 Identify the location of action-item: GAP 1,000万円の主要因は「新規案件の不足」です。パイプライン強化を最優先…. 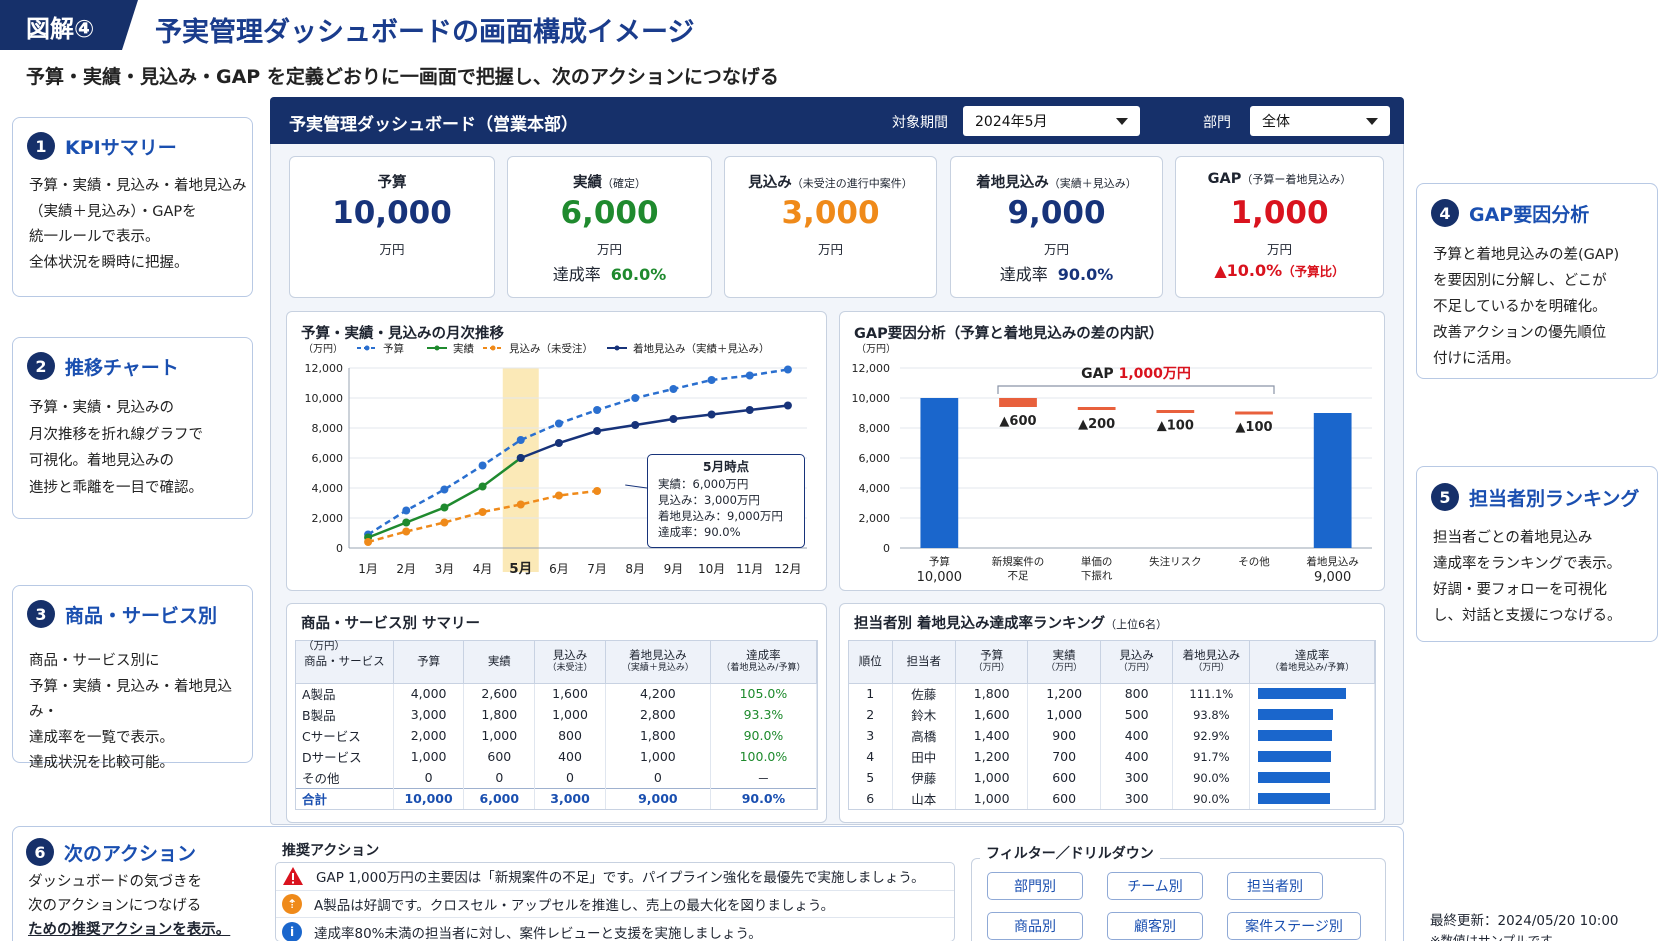
(603, 876).